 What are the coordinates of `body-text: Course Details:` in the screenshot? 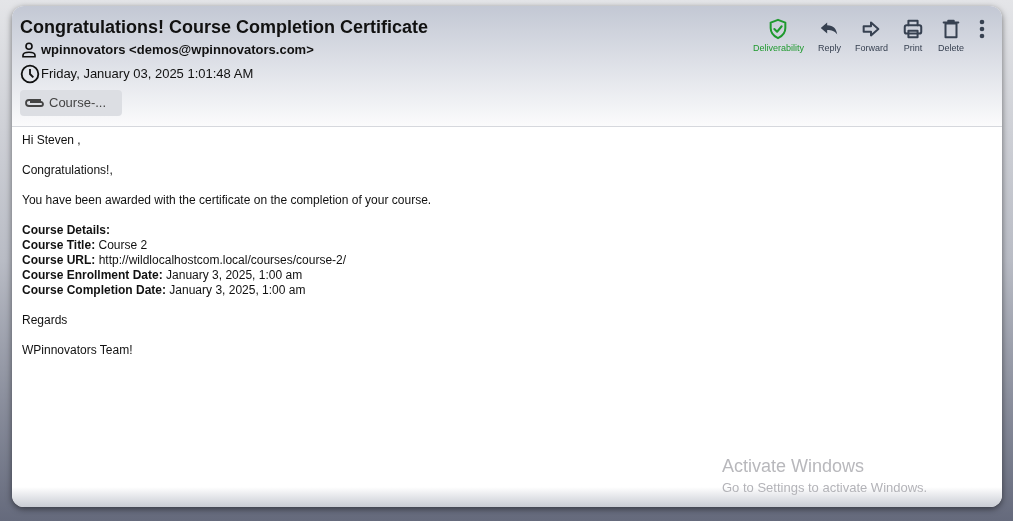 It's located at (67, 230).